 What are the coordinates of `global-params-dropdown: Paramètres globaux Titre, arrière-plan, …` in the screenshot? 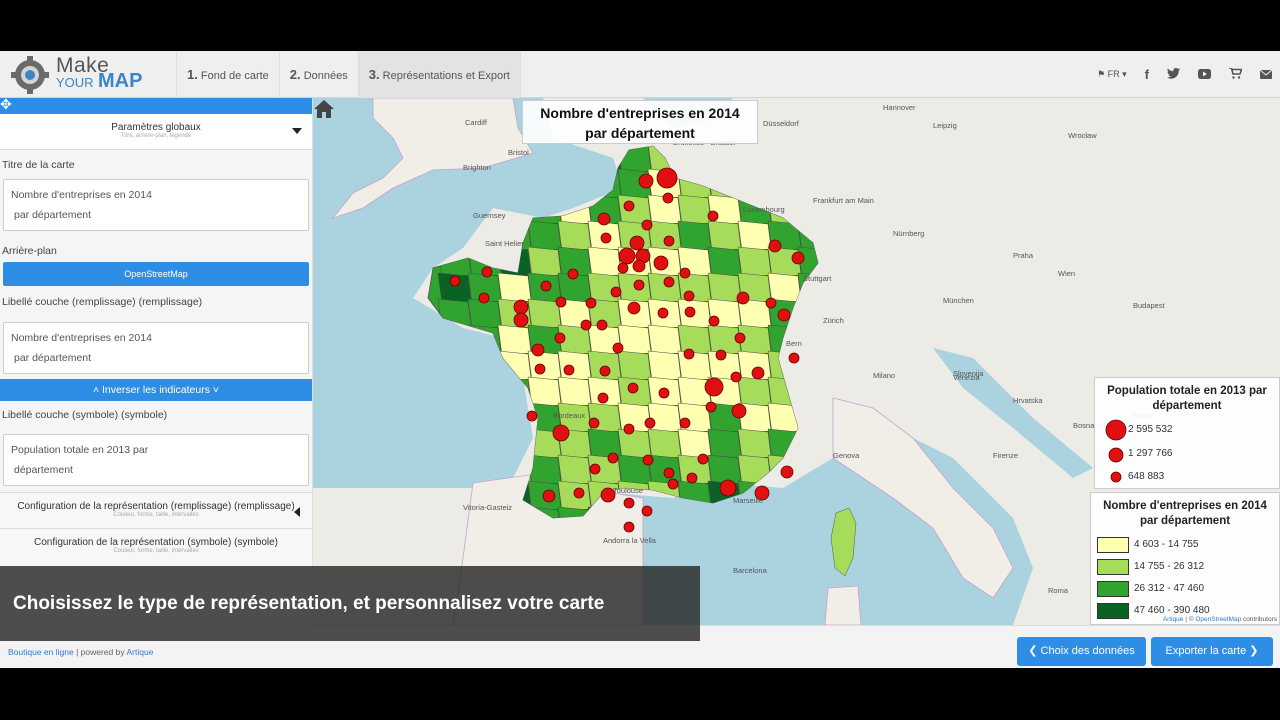 It's located at (156, 132).